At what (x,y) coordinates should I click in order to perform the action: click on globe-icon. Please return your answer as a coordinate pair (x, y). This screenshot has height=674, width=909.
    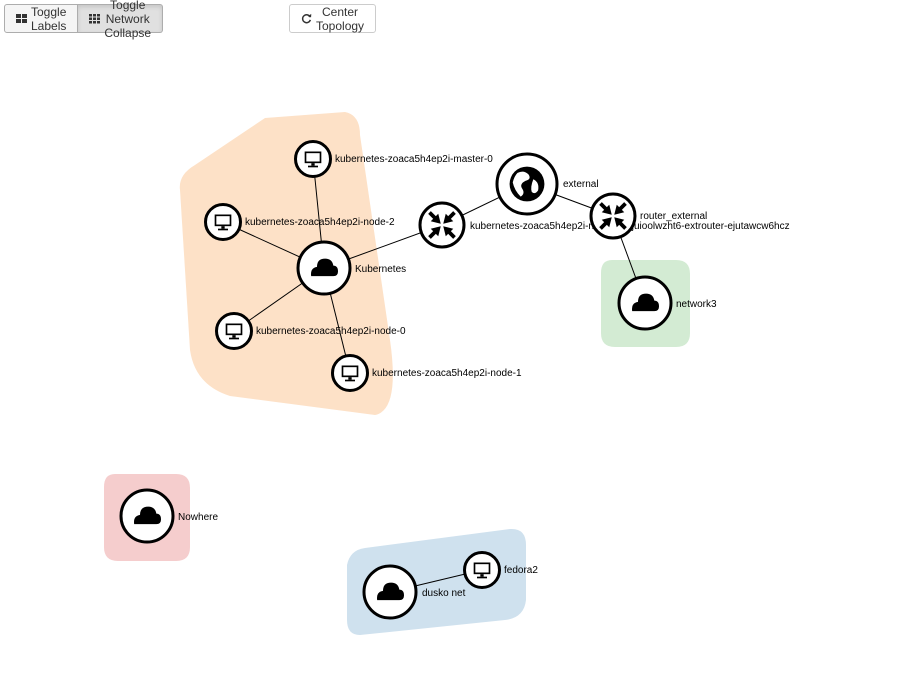
    Looking at the image, I should click on (527, 184).